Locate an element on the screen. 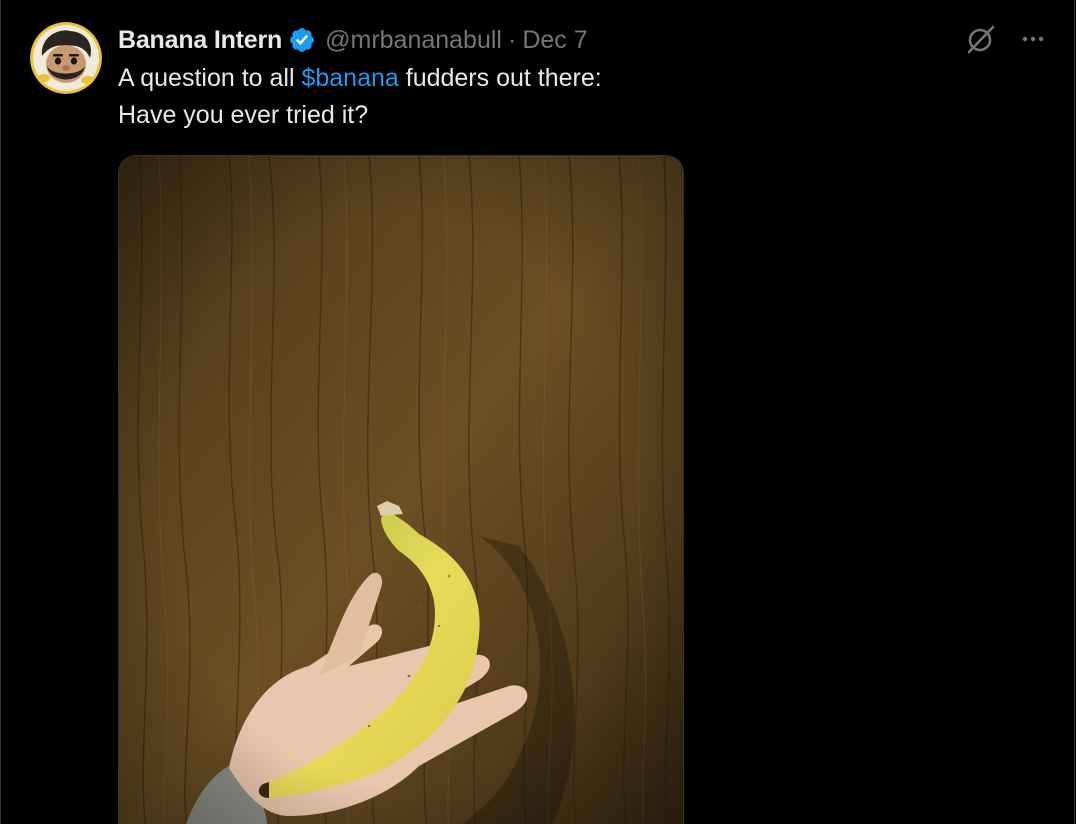  tweet-header: Banana Intern @mrbananabull · Dec 7 is located at coordinates (353, 40).